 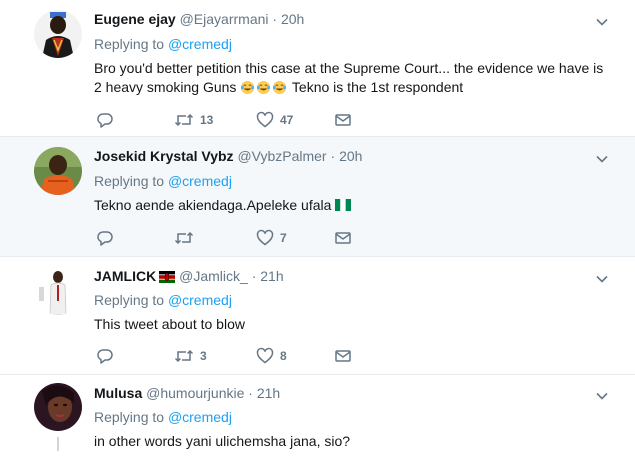 I want to click on like-button: 8, so click(x=271, y=356).